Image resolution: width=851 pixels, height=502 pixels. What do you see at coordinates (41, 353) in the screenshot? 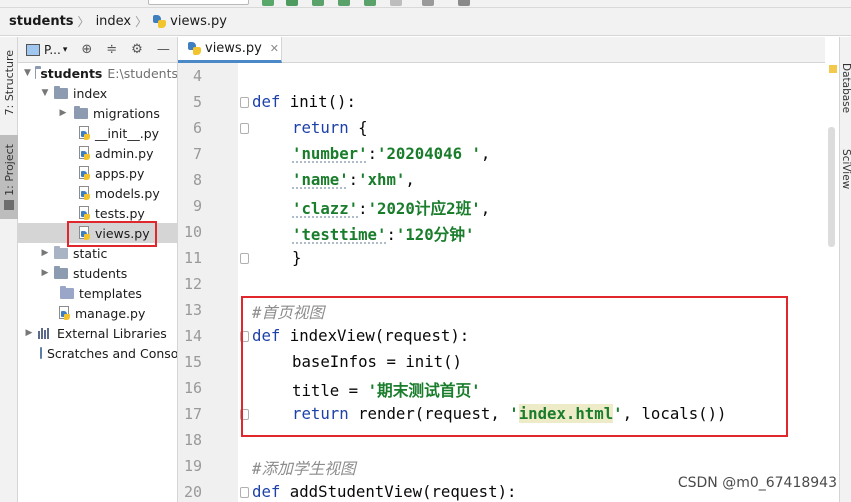
I see `scratches-icon` at bounding box center [41, 353].